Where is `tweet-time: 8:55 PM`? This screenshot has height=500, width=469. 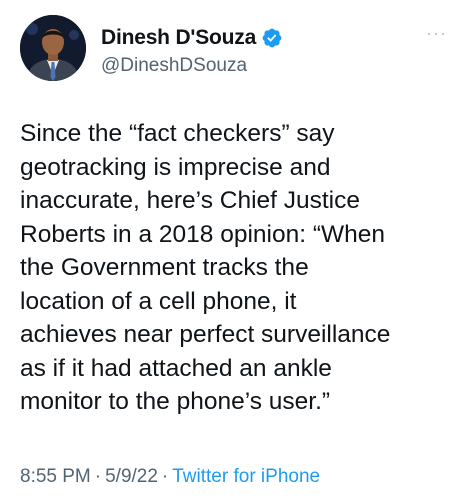
tweet-time: 8:55 PM is located at coordinates (55, 476).